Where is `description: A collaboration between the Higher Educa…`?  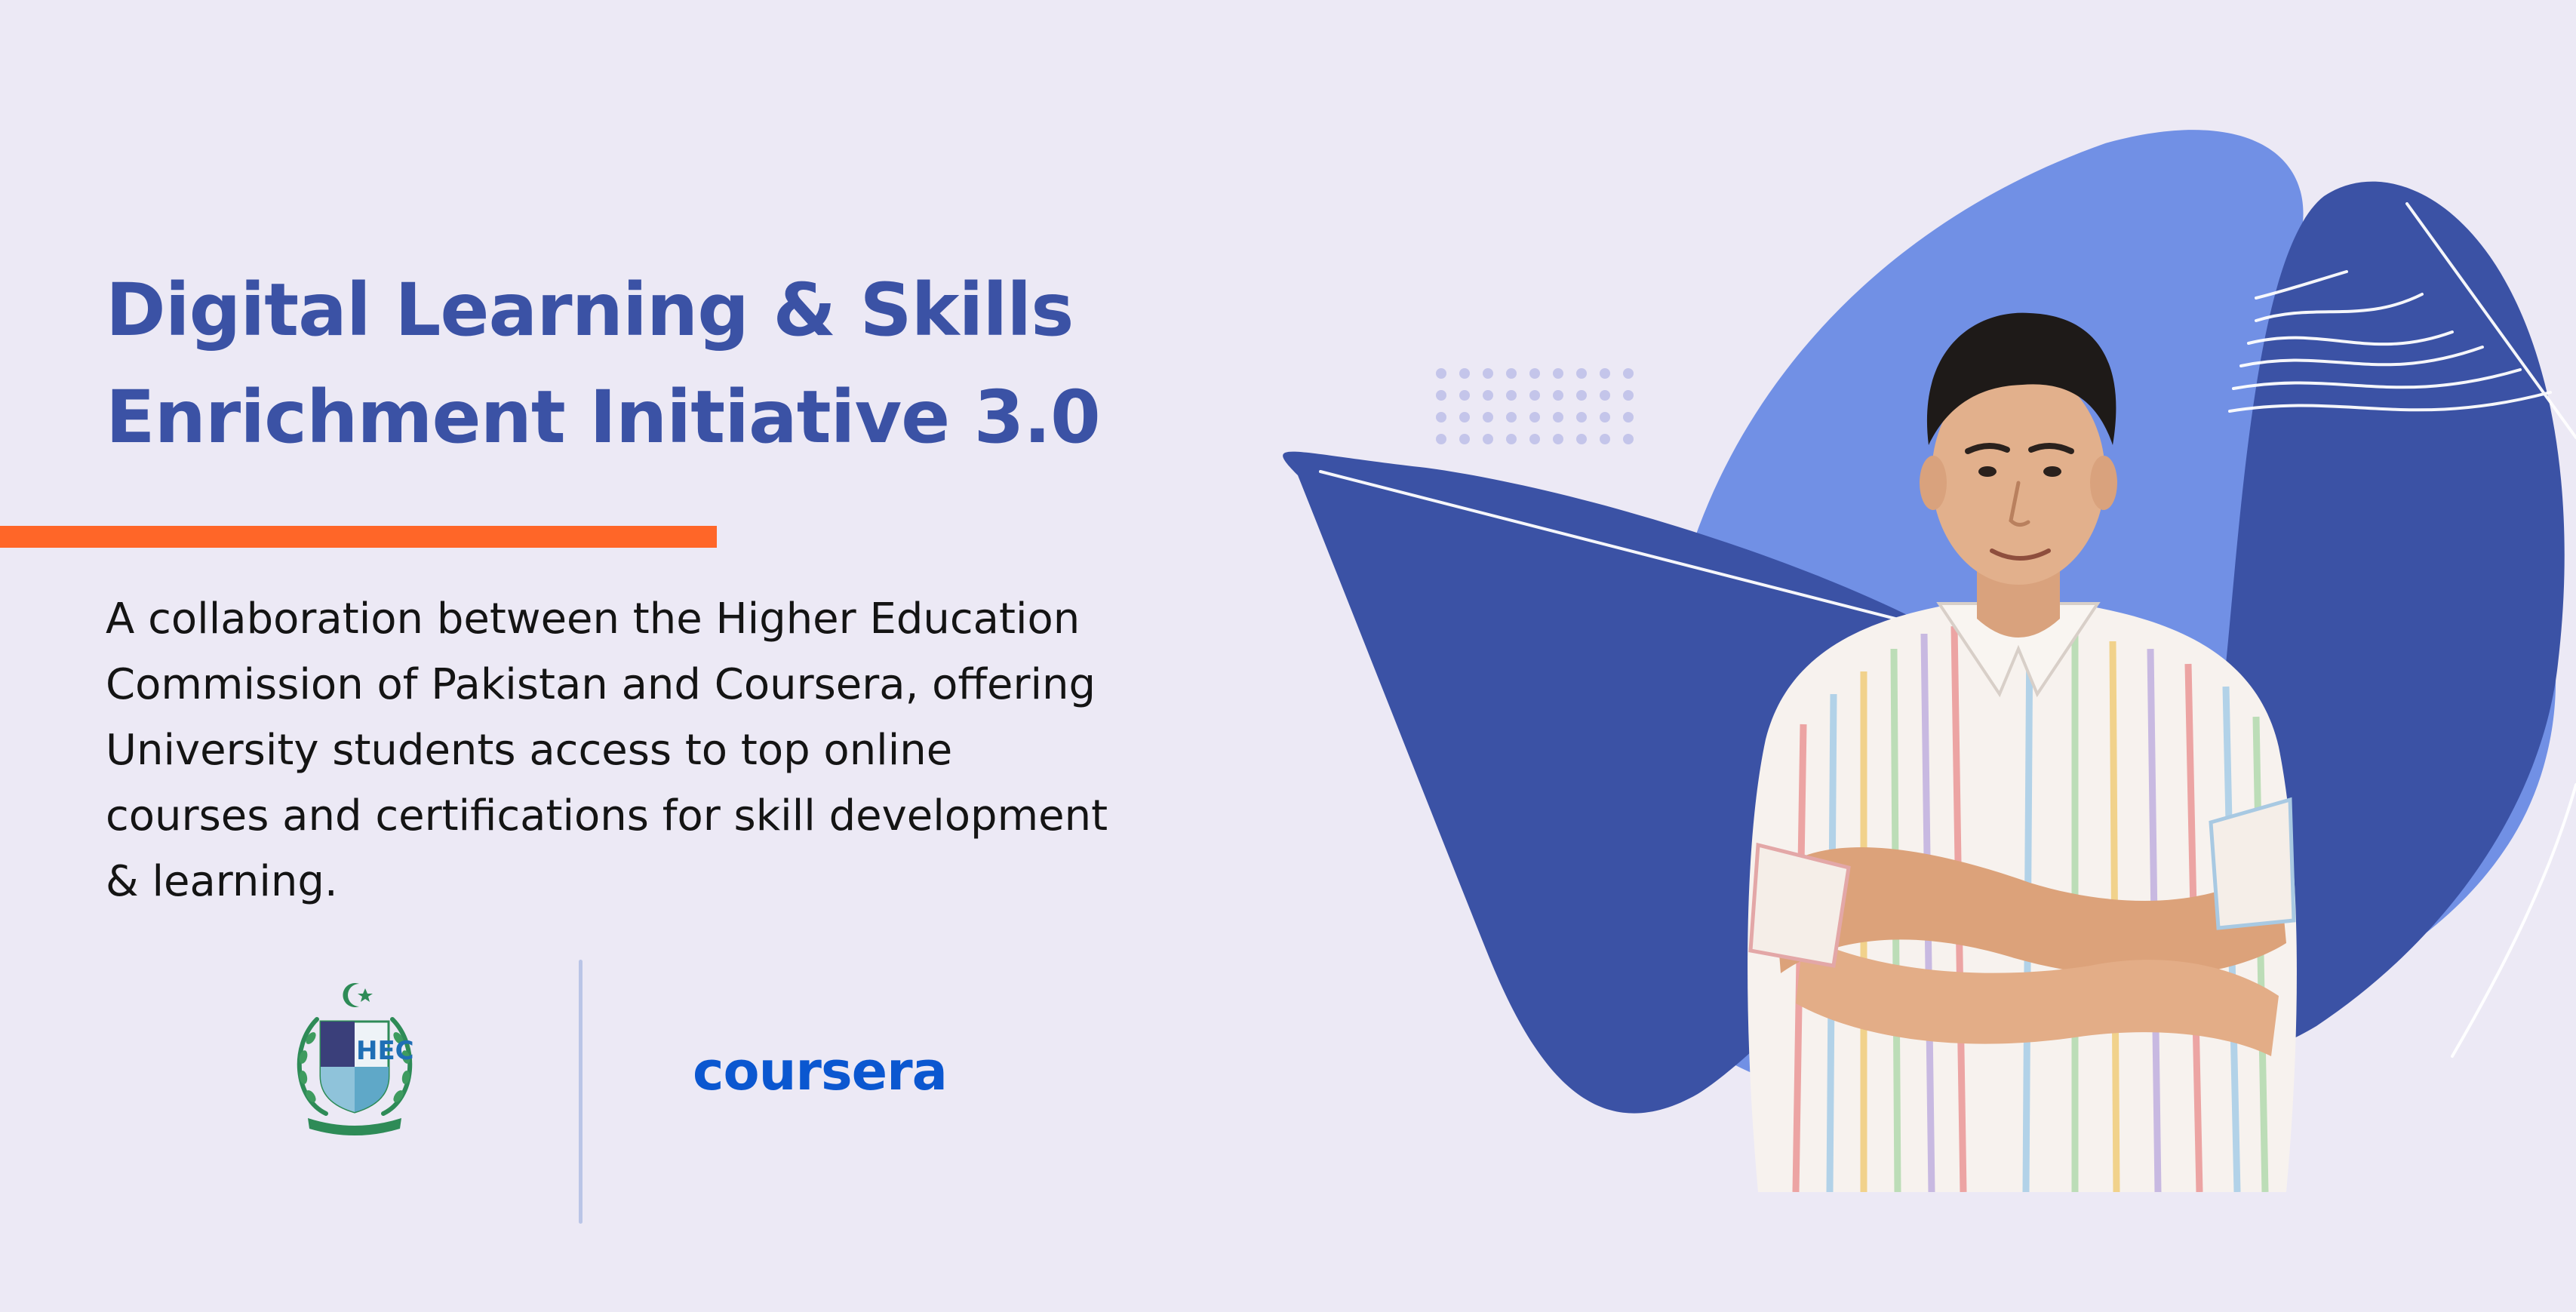 description: A collaboration between the Higher Educa… is located at coordinates (664, 750).